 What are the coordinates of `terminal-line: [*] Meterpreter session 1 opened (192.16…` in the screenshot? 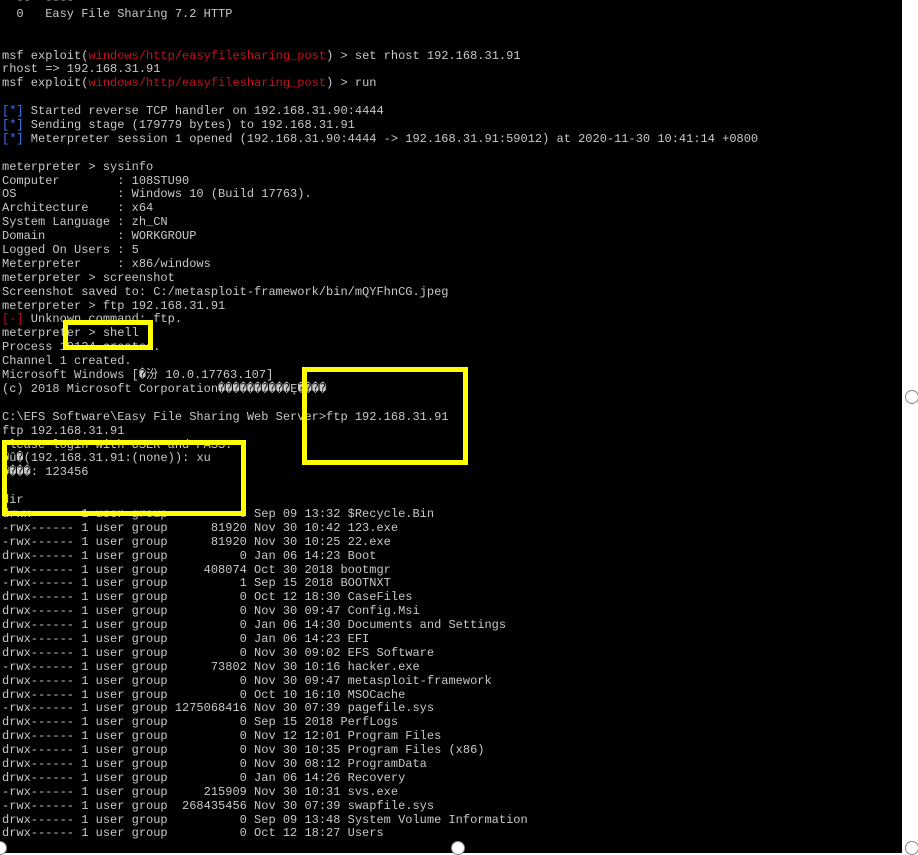 It's located at (380, 138).